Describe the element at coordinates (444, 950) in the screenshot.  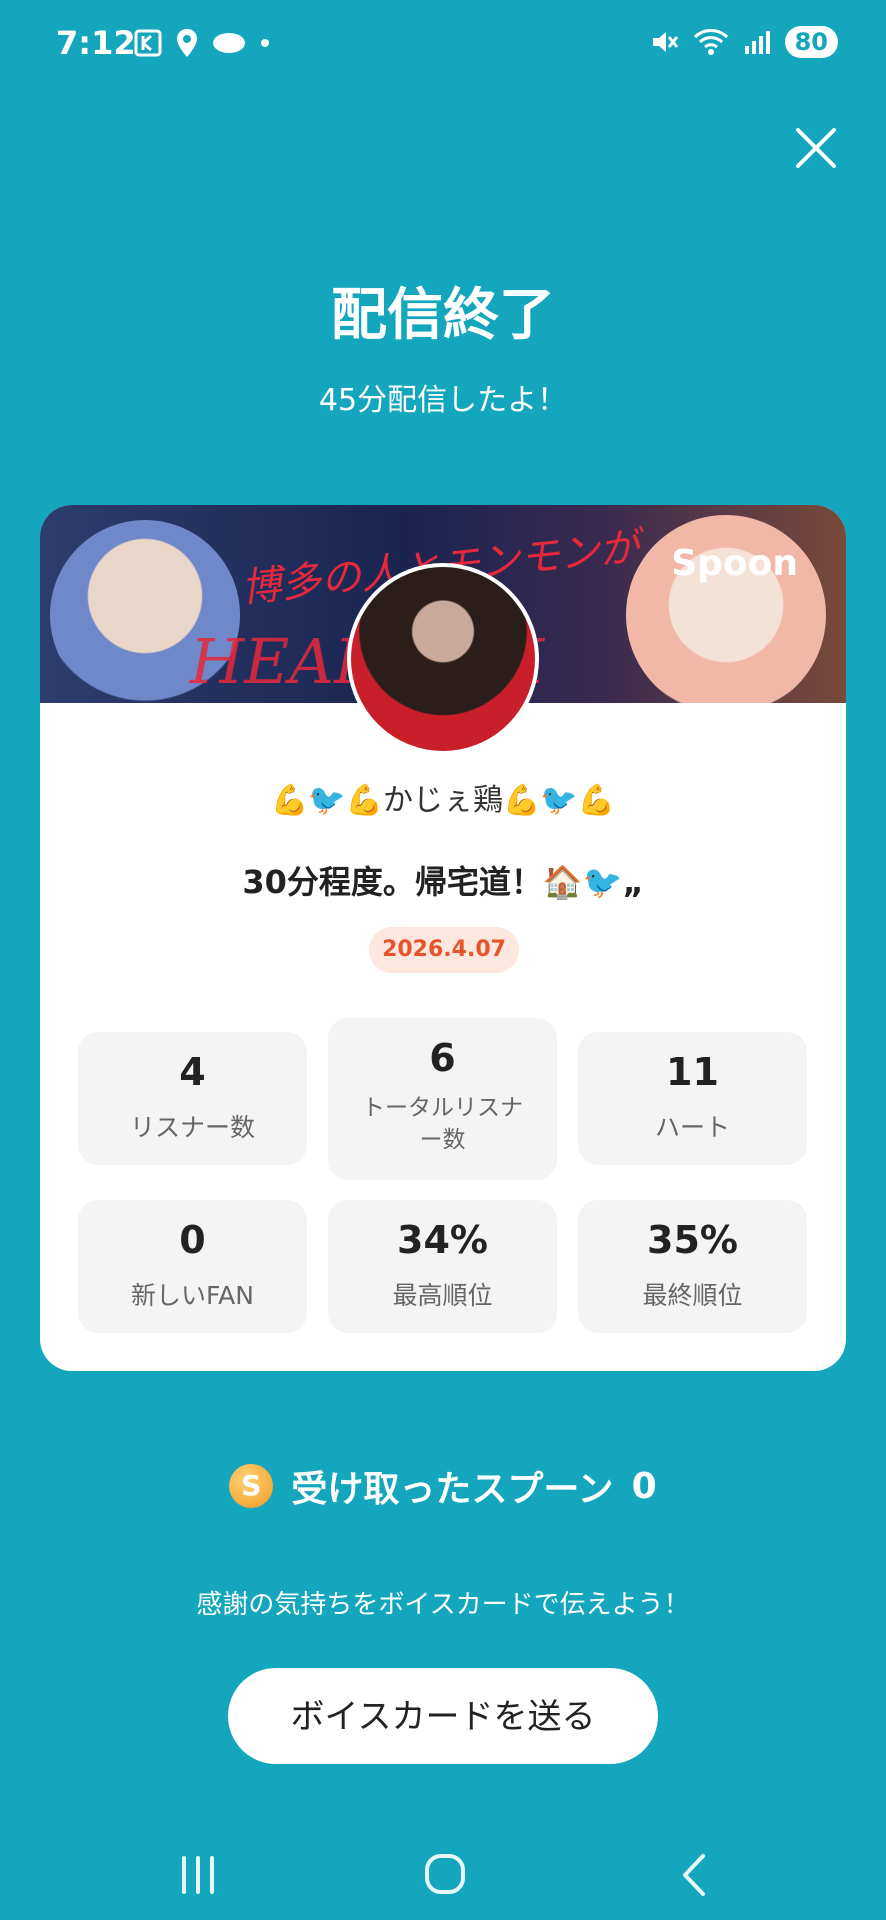
I see `date-badge: 2026.4.07` at that location.